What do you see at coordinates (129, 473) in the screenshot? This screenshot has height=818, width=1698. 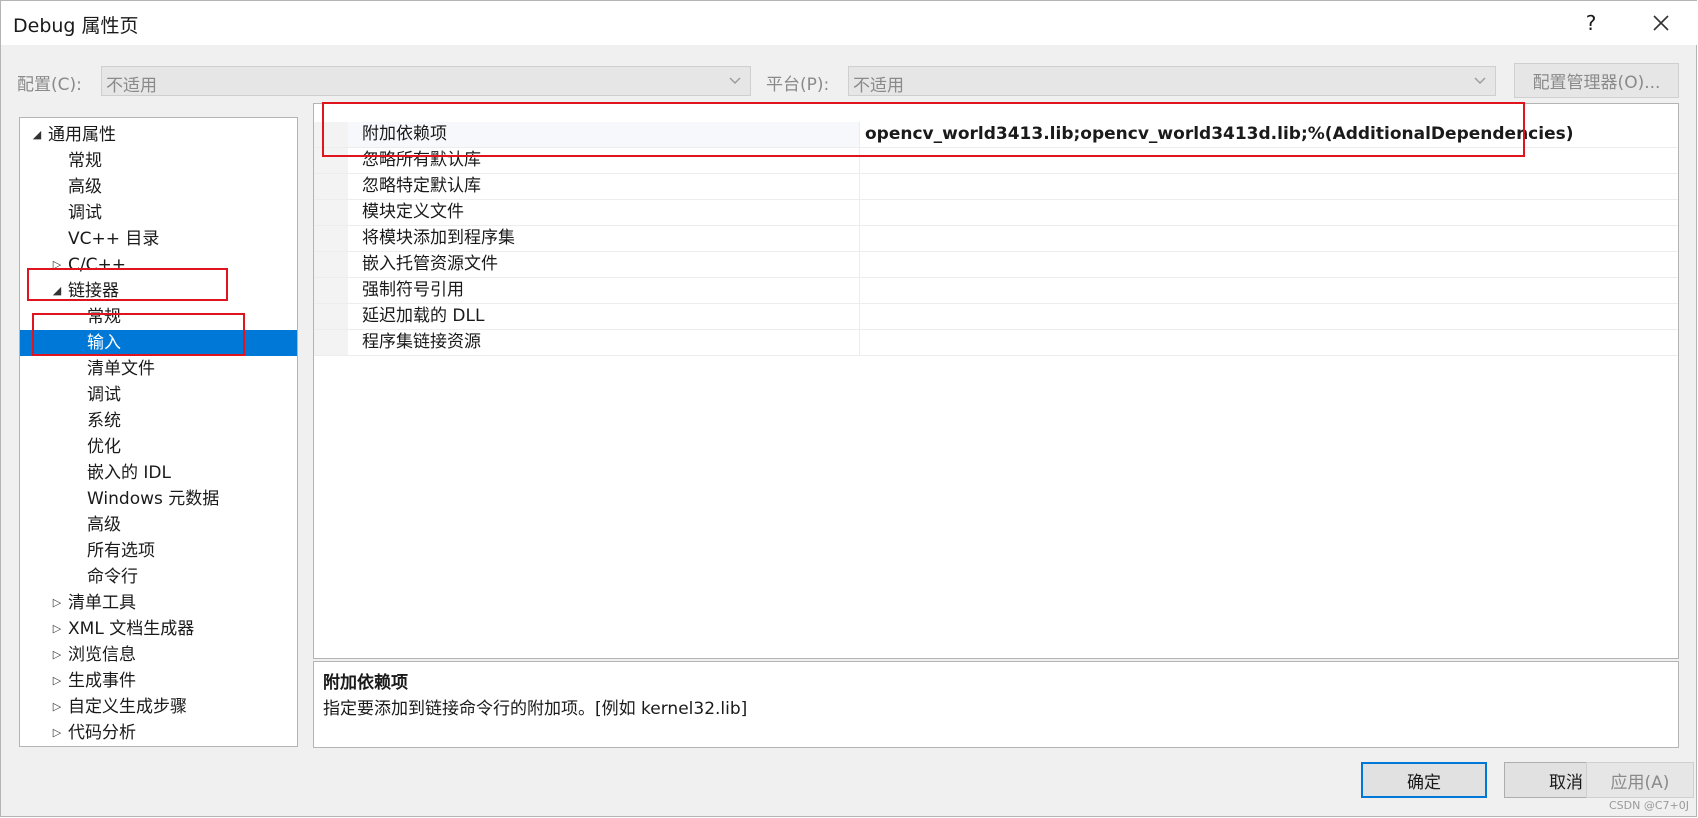 I see `tree-item-label: 嵌入的 IDL` at bounding box center [129, 473].